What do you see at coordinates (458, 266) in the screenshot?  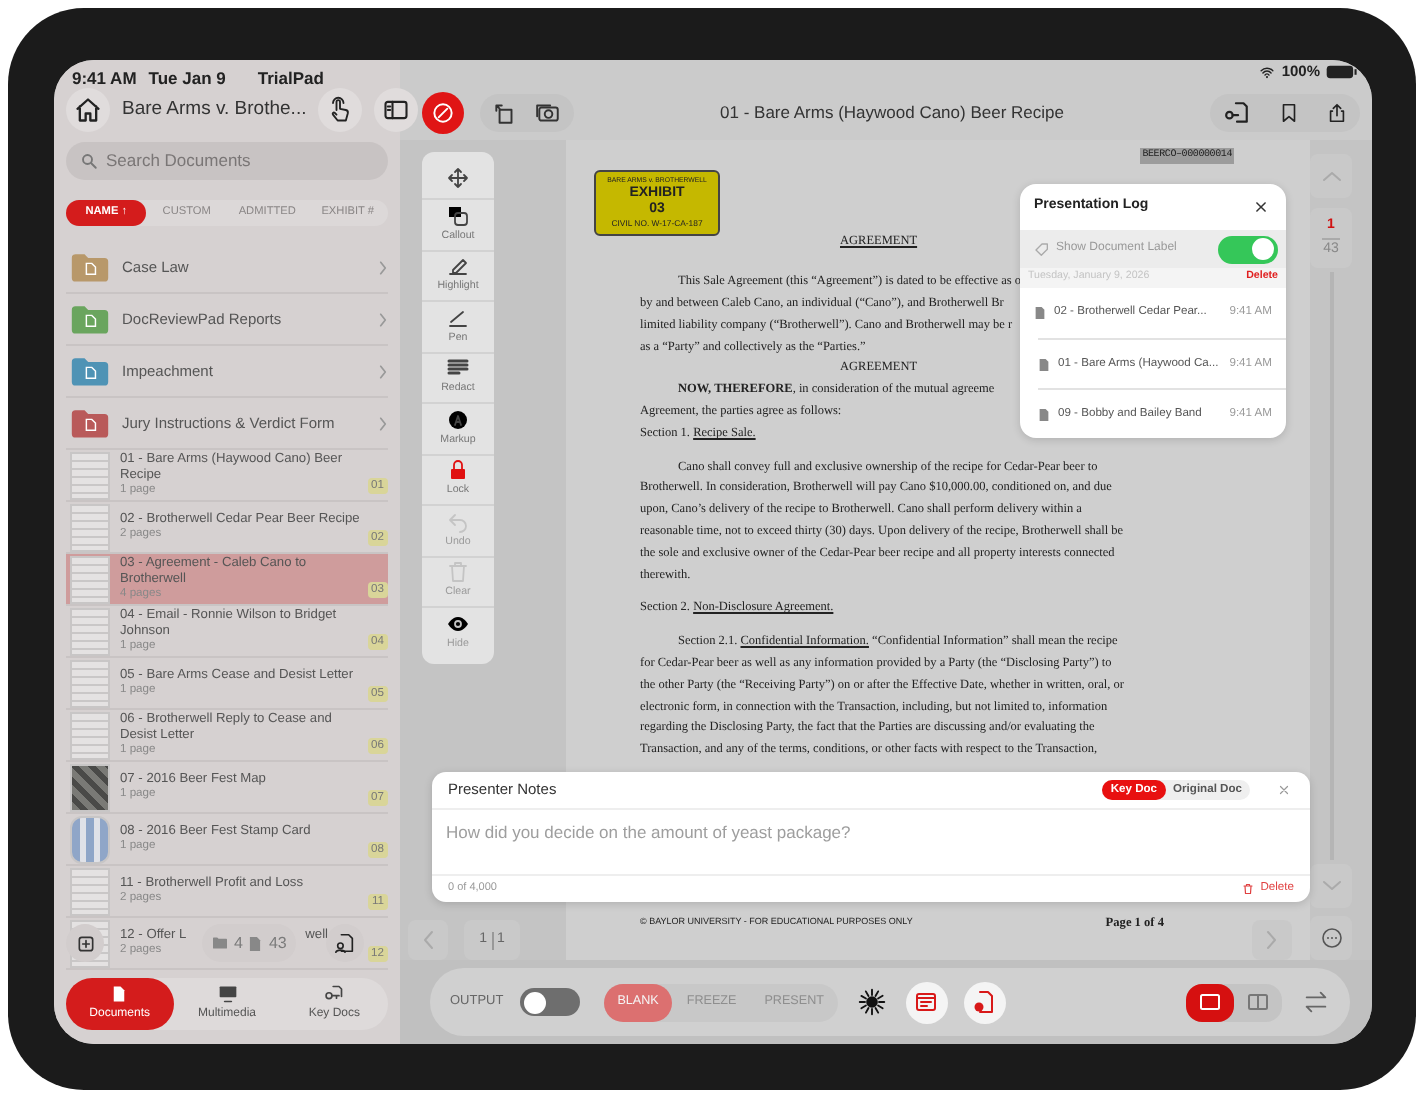 I see `highlighter-icon` at bounding box center [458, 266].